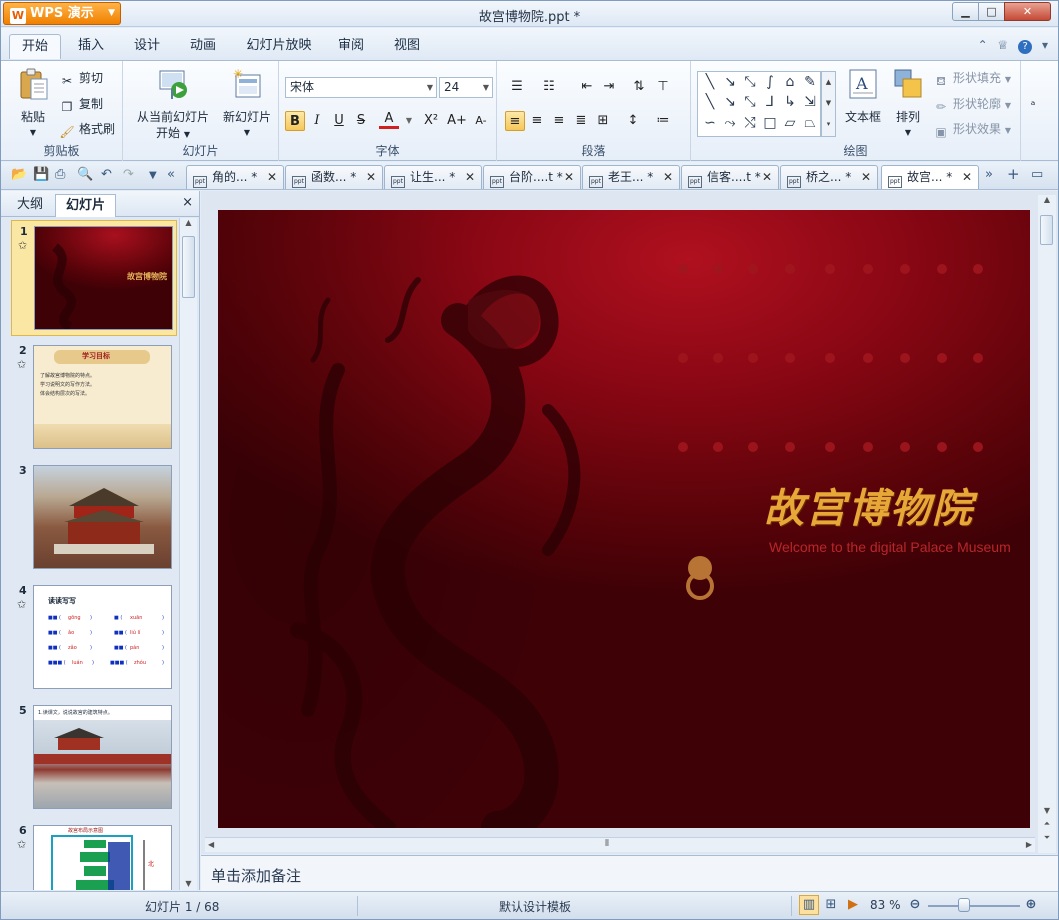  What do you see at coordinates (153, 175) in the screenshot?
I see `customize-icon: ▼` at bounding box center [153, 175].